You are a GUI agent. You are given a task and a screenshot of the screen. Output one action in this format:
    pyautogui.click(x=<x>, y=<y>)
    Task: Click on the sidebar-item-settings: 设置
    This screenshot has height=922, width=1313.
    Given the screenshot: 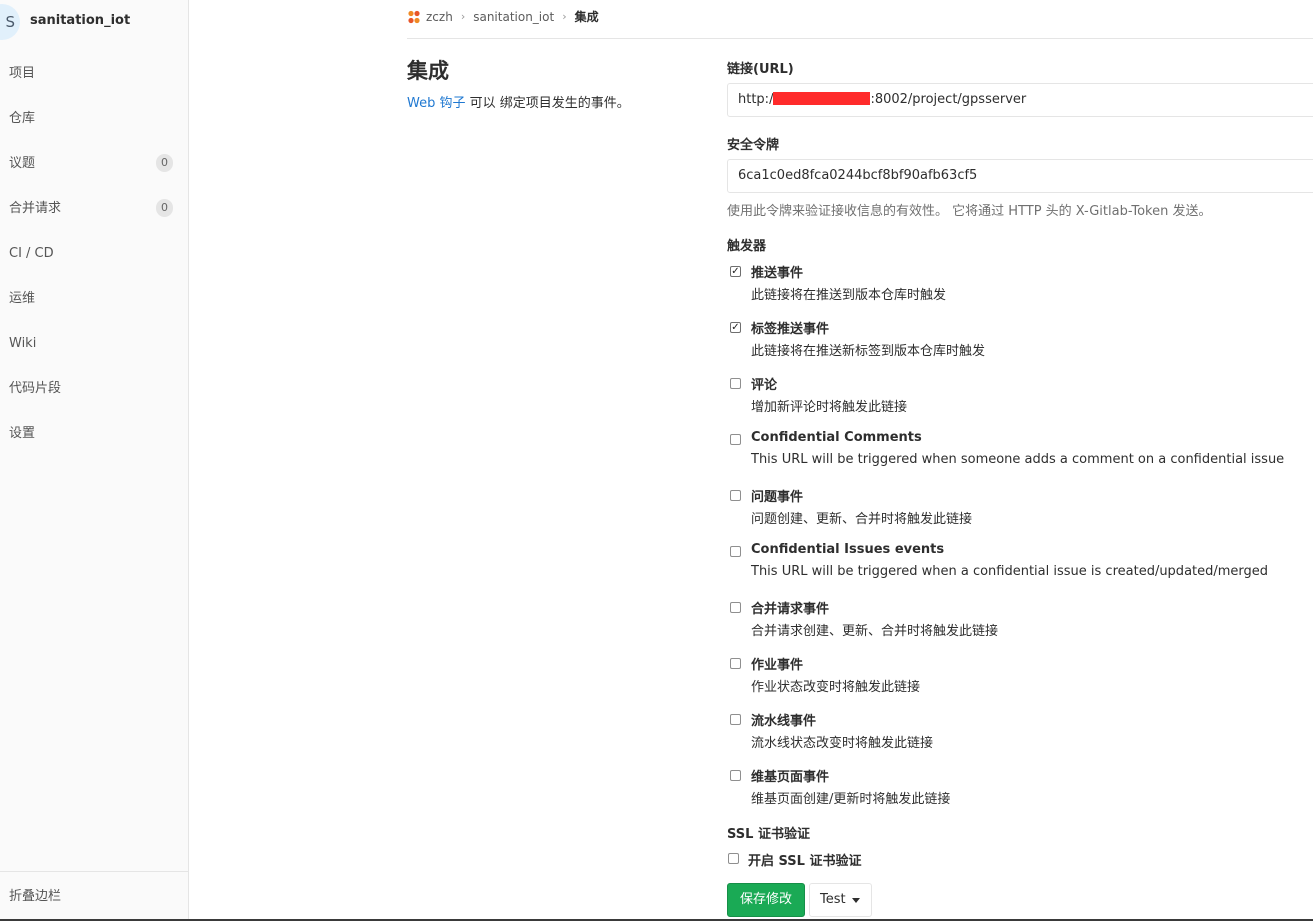 What is the action you would take?
    pyautogui.click(x=94, y=433)
    